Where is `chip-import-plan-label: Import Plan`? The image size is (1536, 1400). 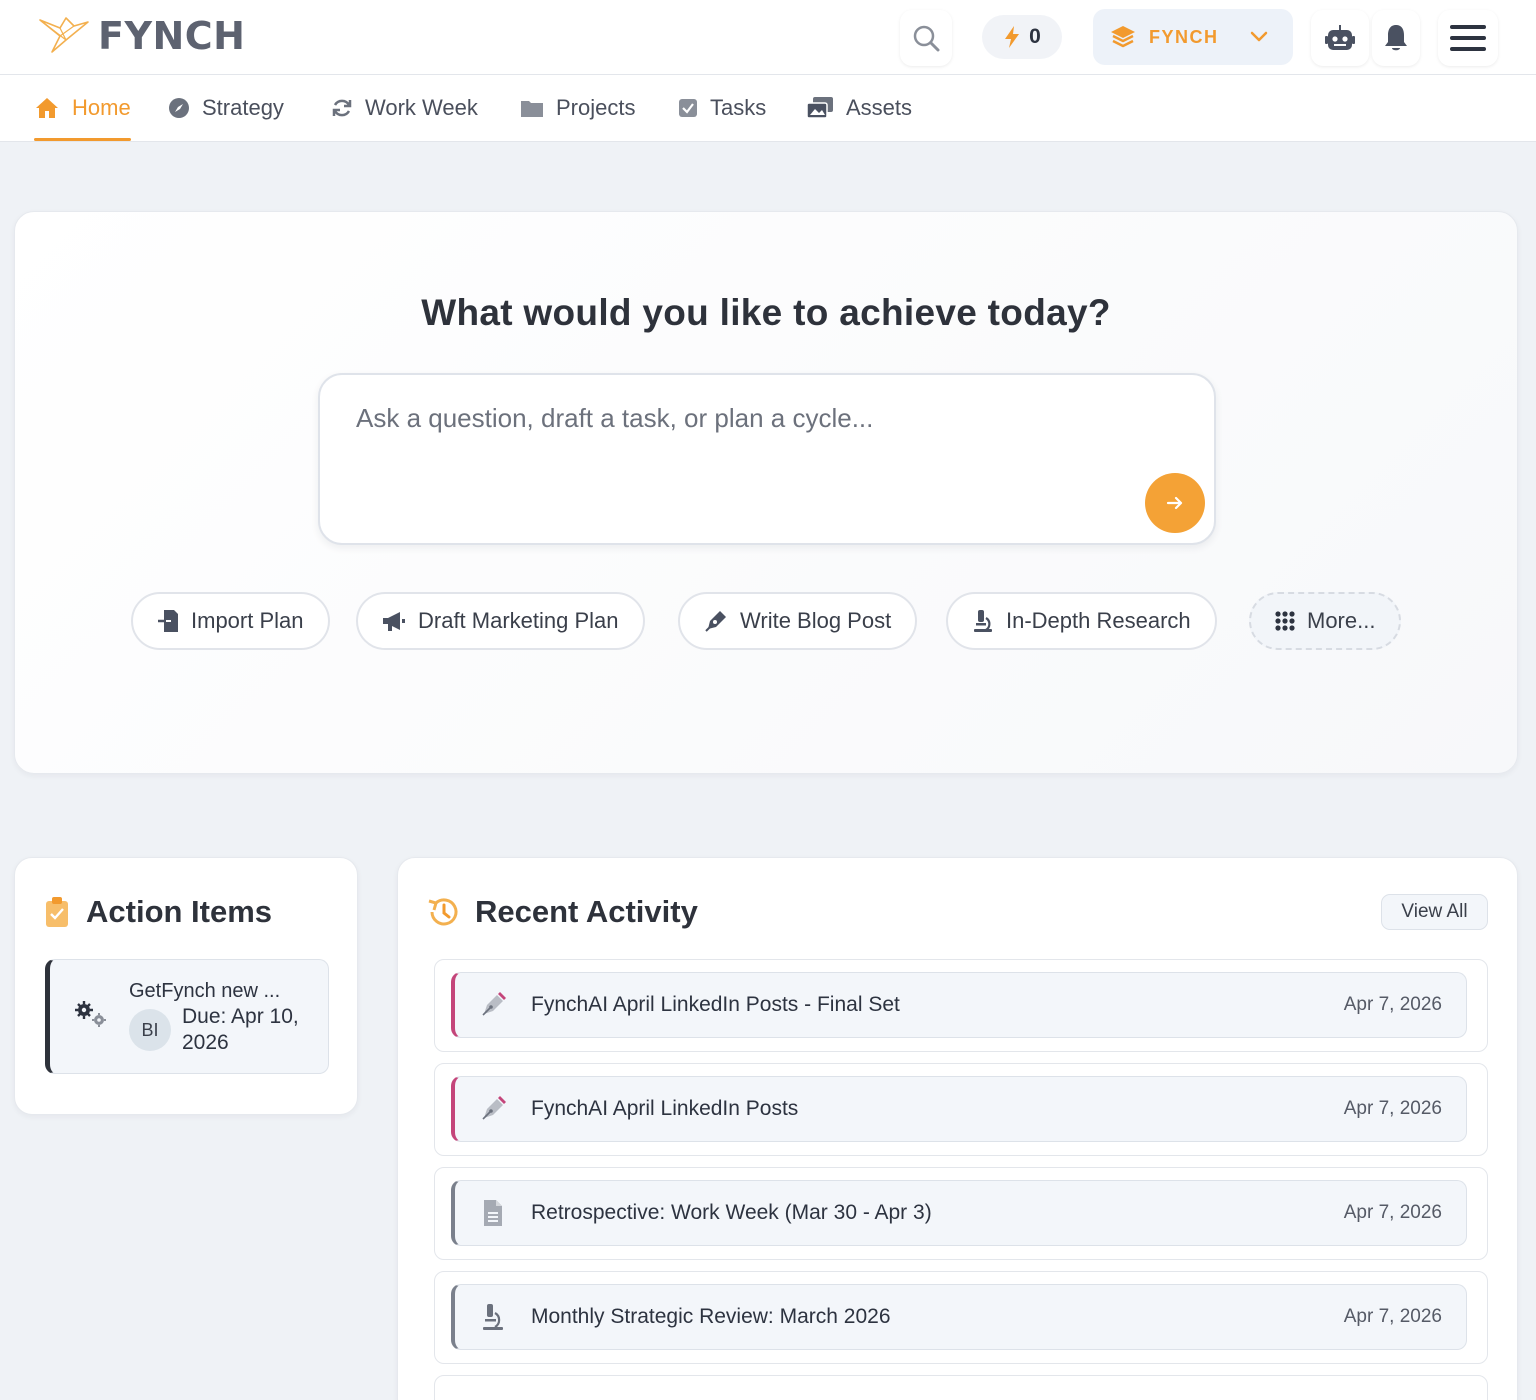 chip-import-plan-label: Import Plan is located at coordinates (247, 620).